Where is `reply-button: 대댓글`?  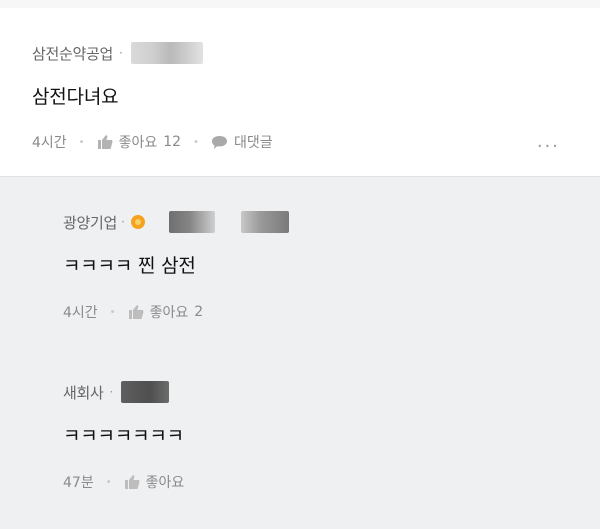 reply-button: 대댓글 is located at coordinates (242, 142).